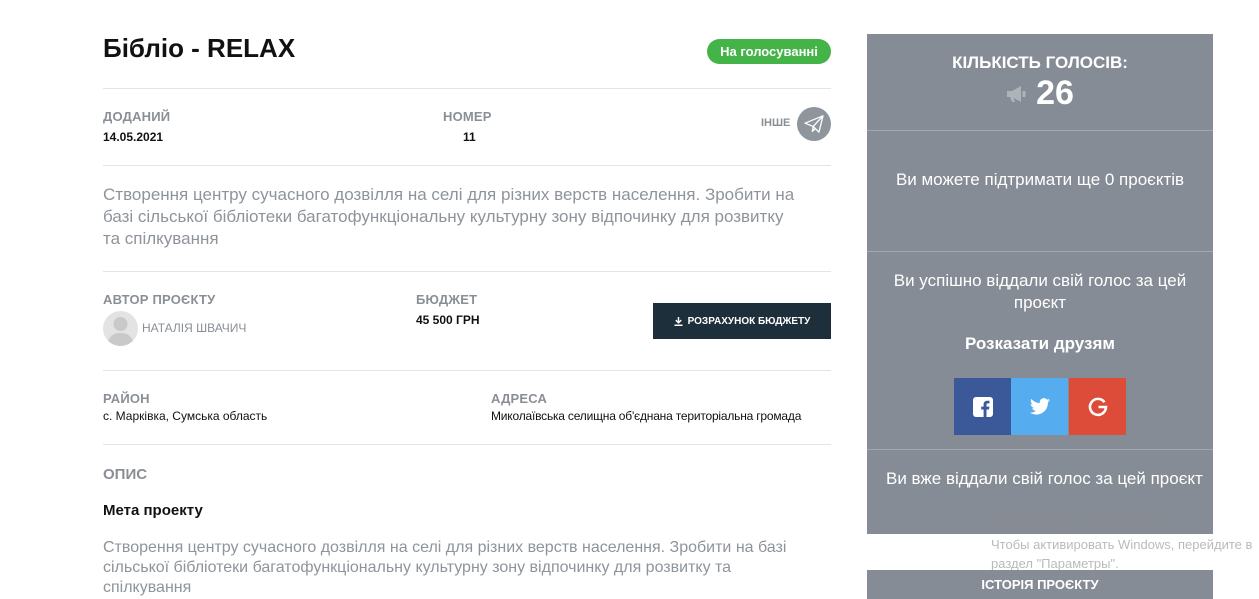 The height and width of the screenshot is (599, 1259). I want to click on megaphone-icon, so click(1016, 93).